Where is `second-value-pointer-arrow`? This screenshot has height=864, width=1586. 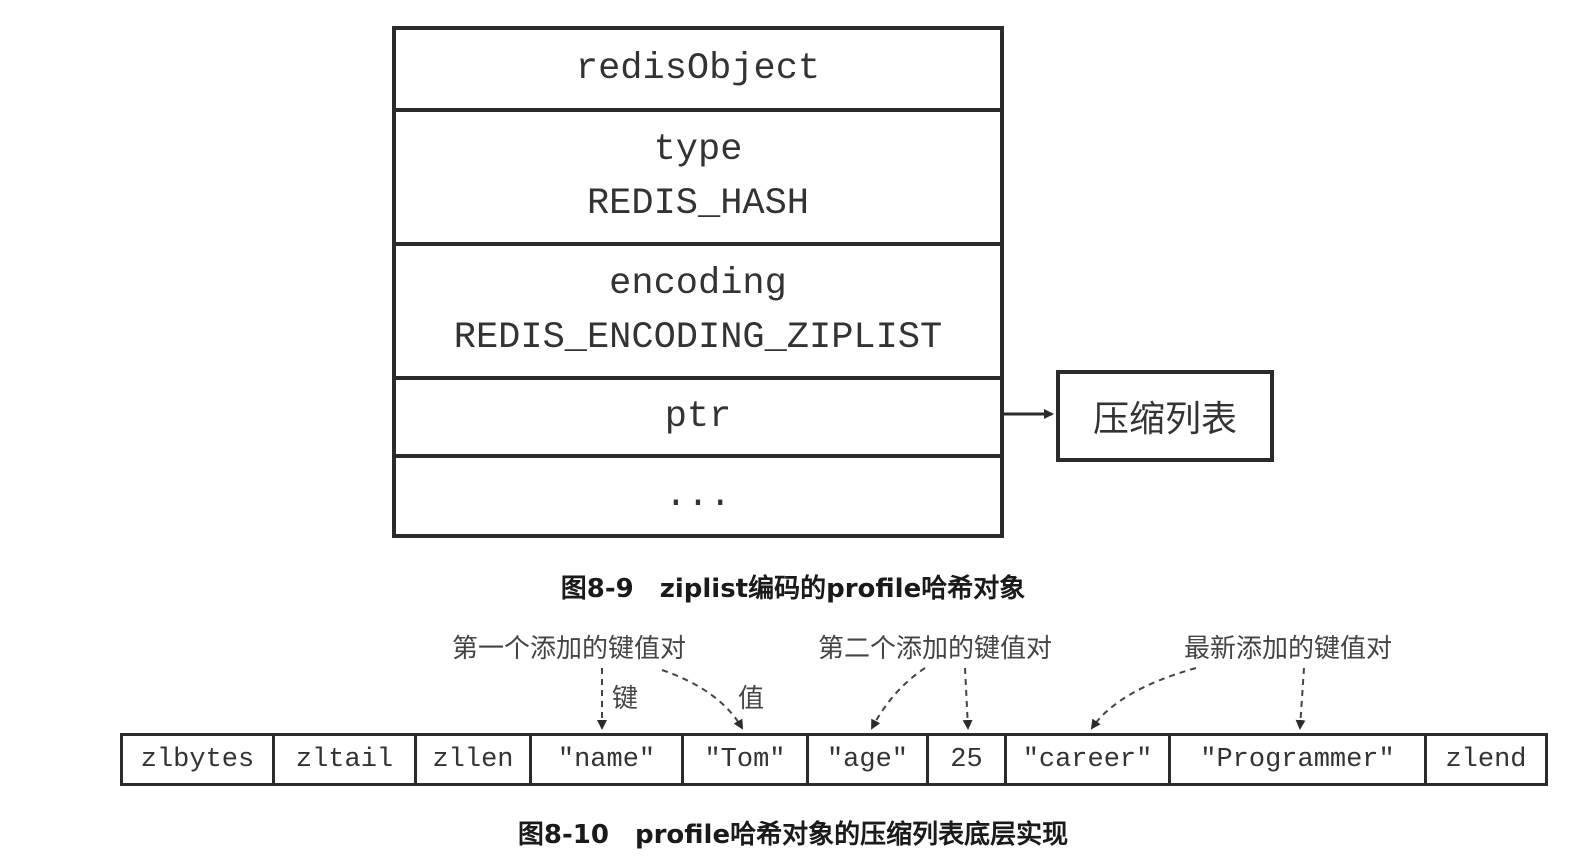 second-value-pointer-arrow is located at coordinates (967, 698).